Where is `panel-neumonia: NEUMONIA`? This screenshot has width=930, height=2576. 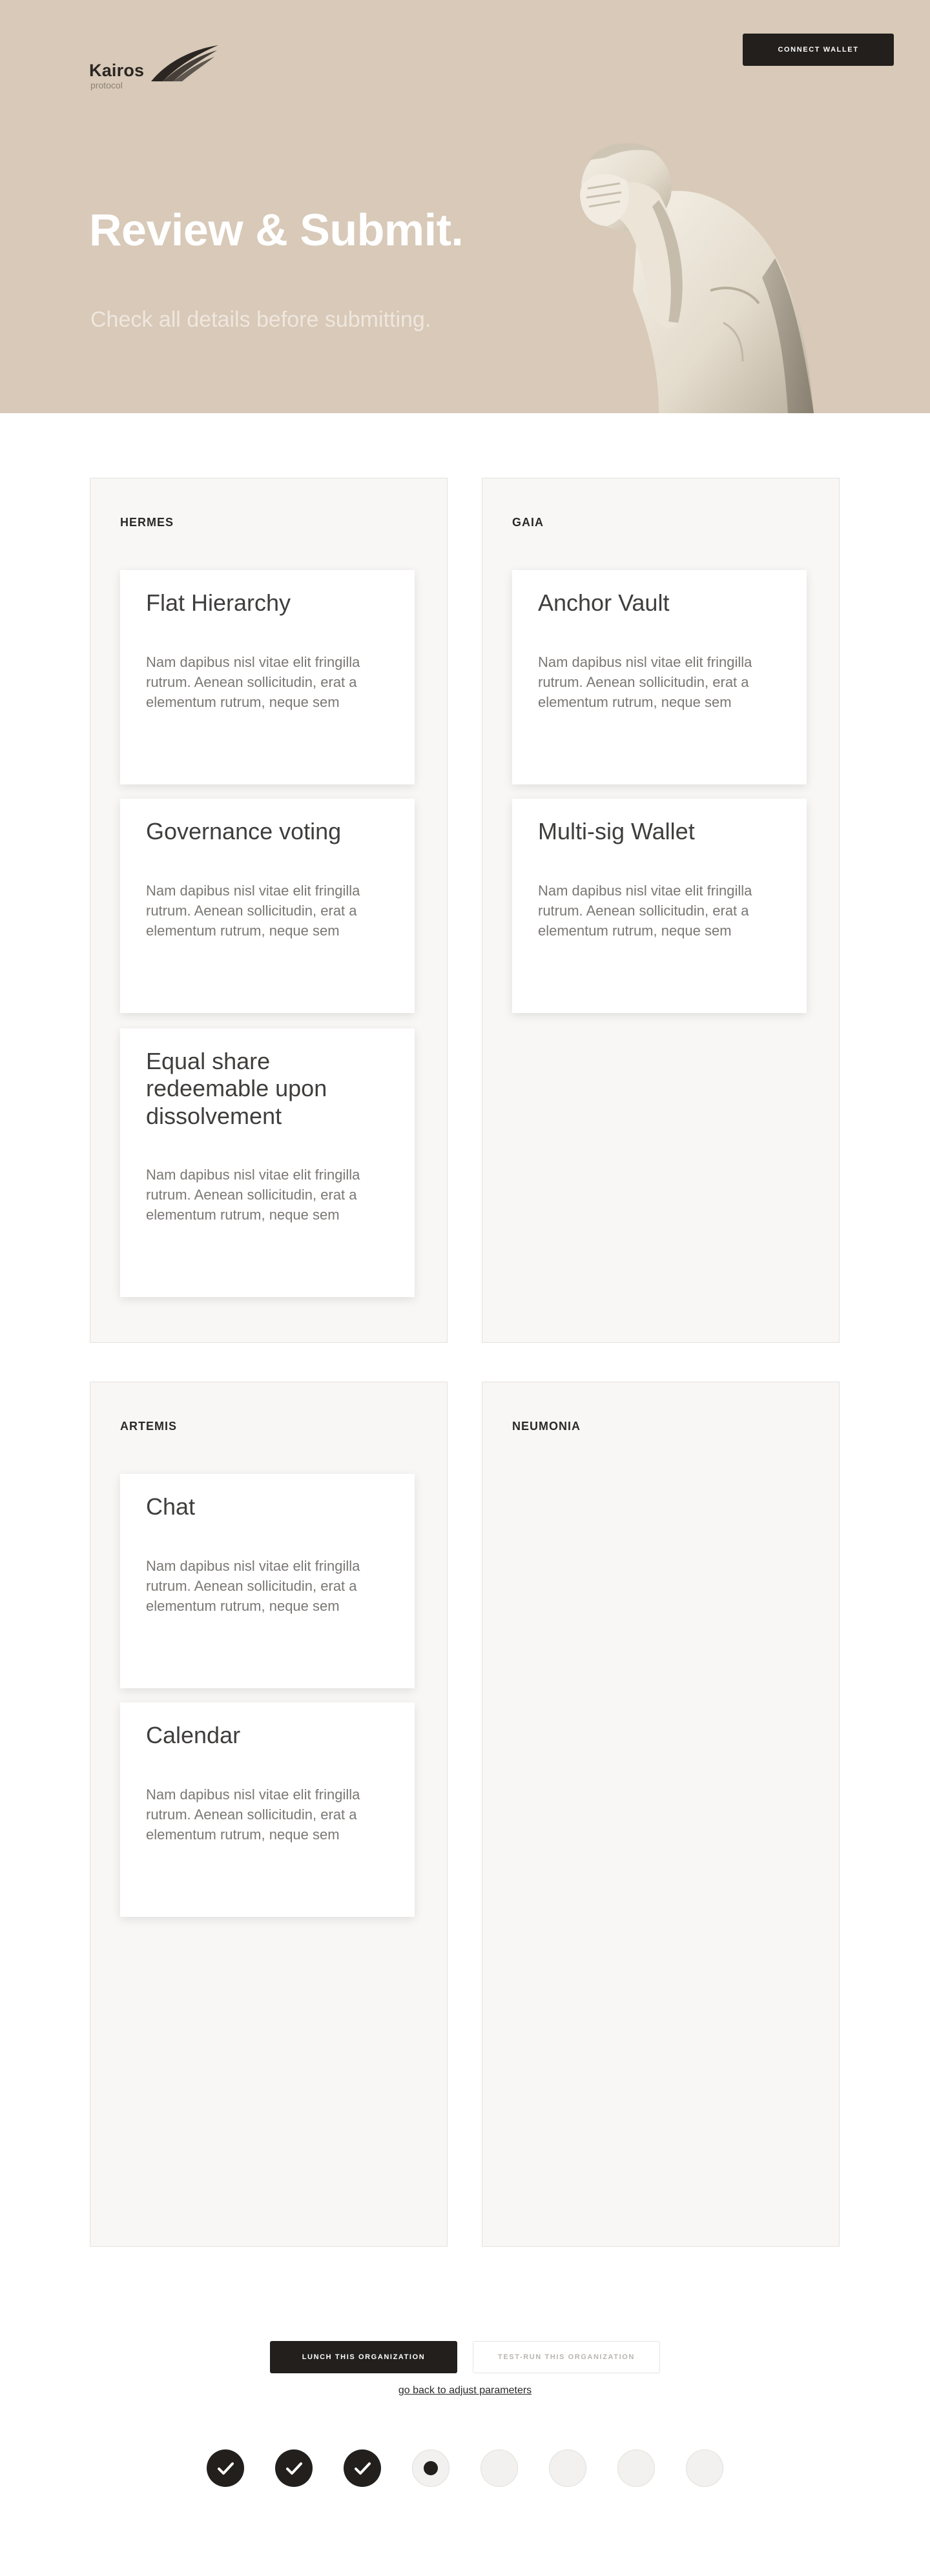 panel-neumonia: NEUMONIA is located at coordinates (661, 1814).